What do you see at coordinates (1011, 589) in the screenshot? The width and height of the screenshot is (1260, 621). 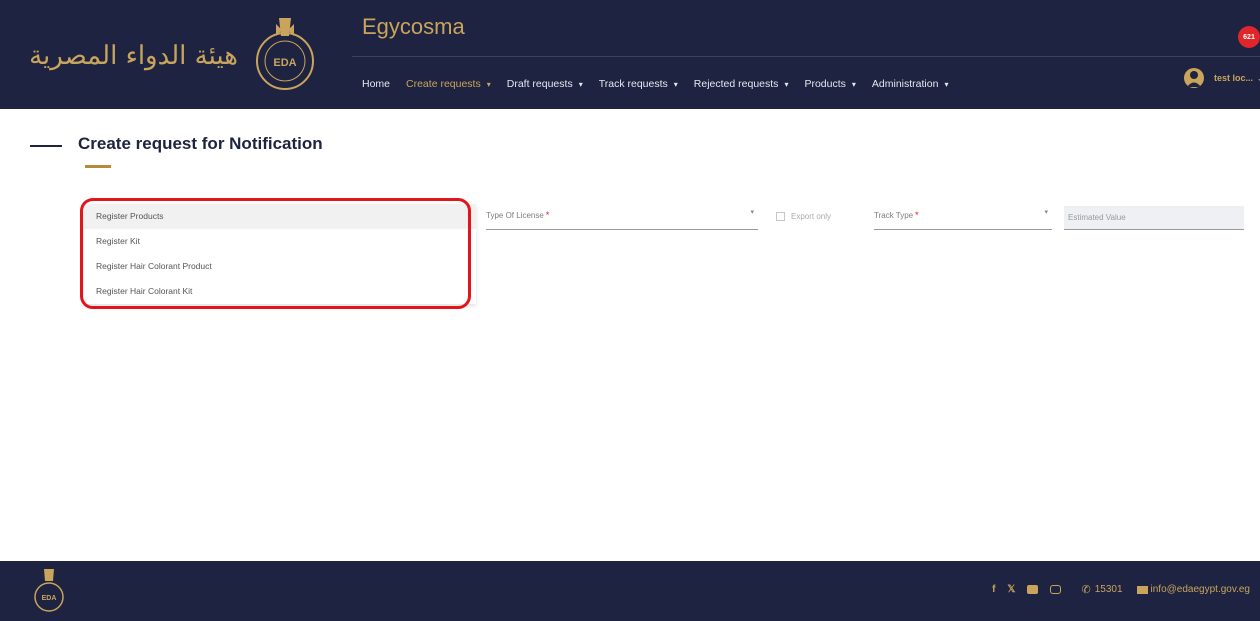 I see `twitter-icon: 𝕏` at bounding box center [1011, 589].